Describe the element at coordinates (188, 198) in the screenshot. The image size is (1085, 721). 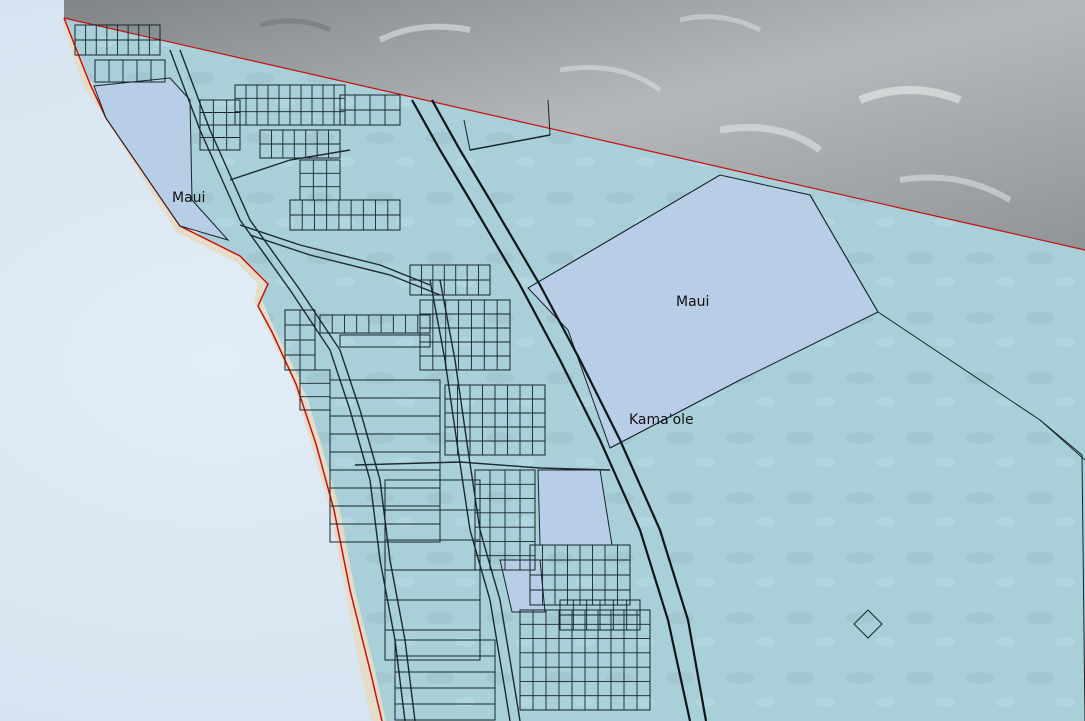
I see `label-maui-north: Maui` at that location.